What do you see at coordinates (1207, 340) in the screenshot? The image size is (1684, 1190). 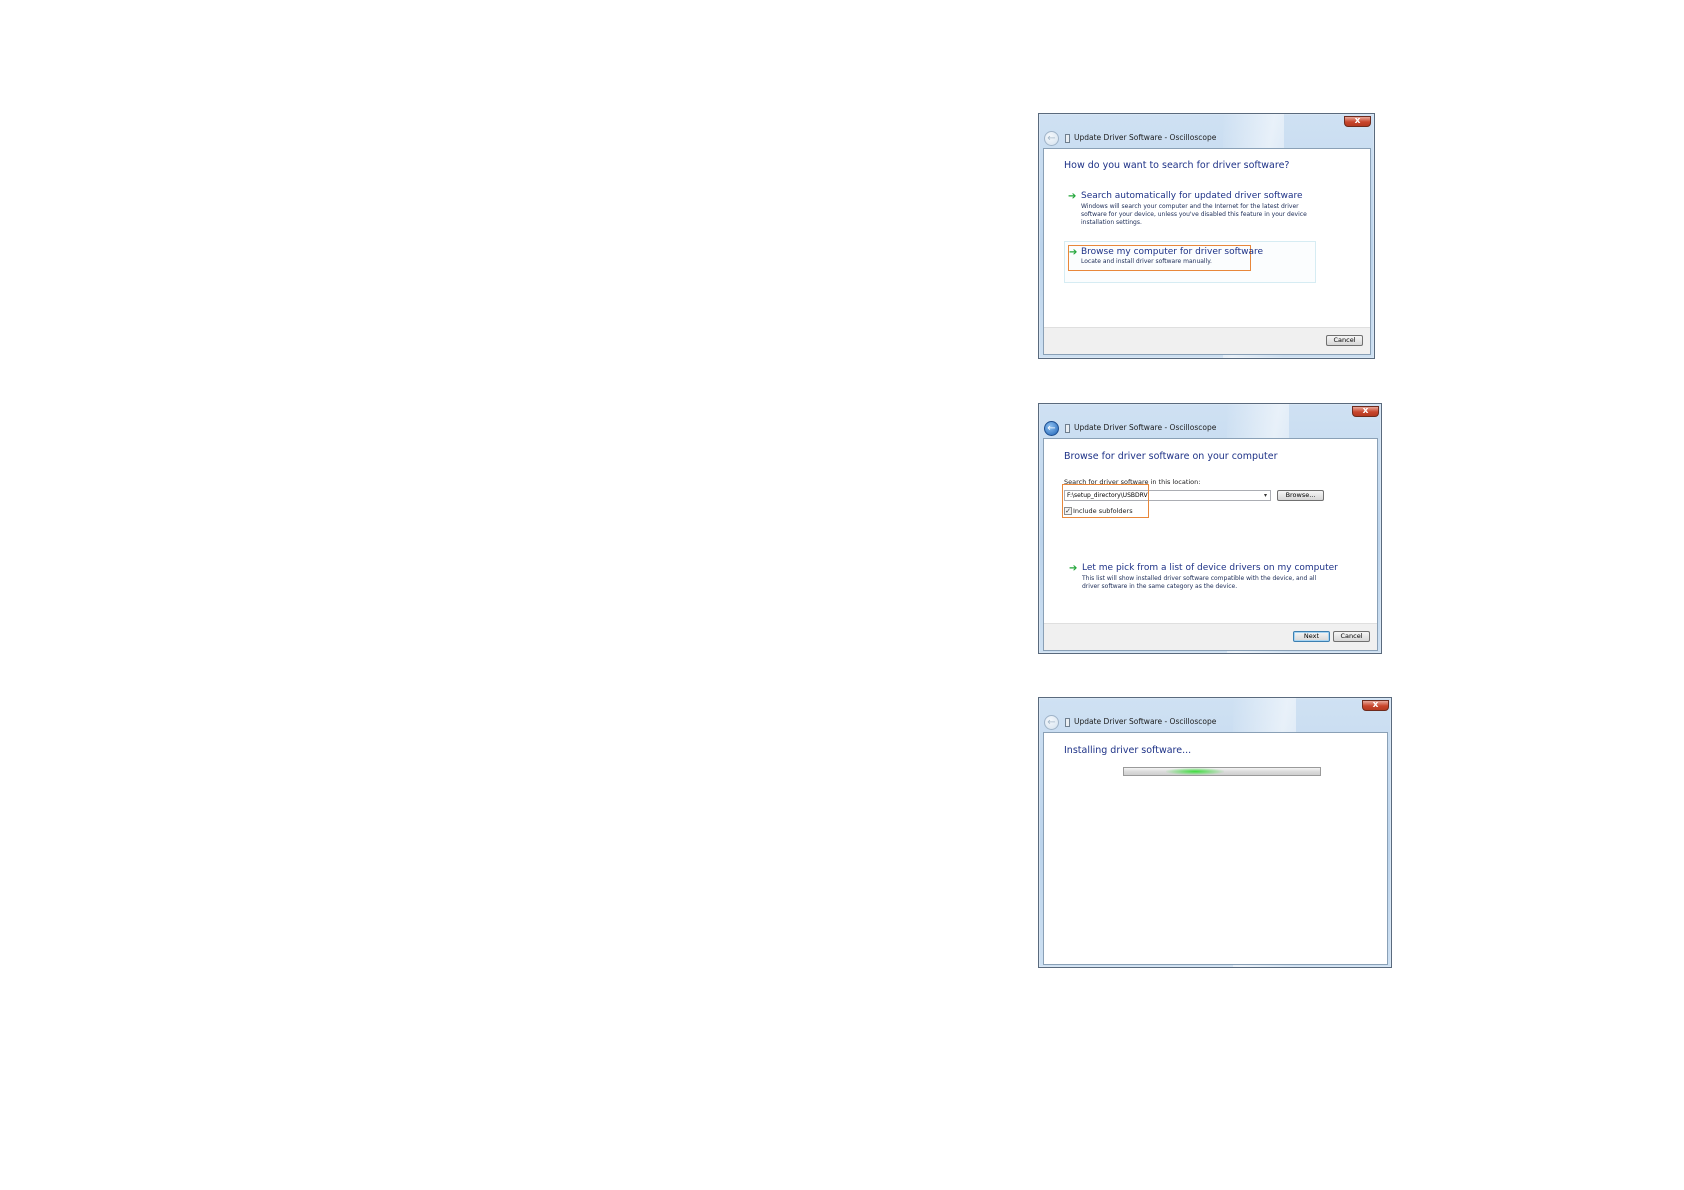 I see `dialog-footer: Cancel` at bounding box center [1207, 340].